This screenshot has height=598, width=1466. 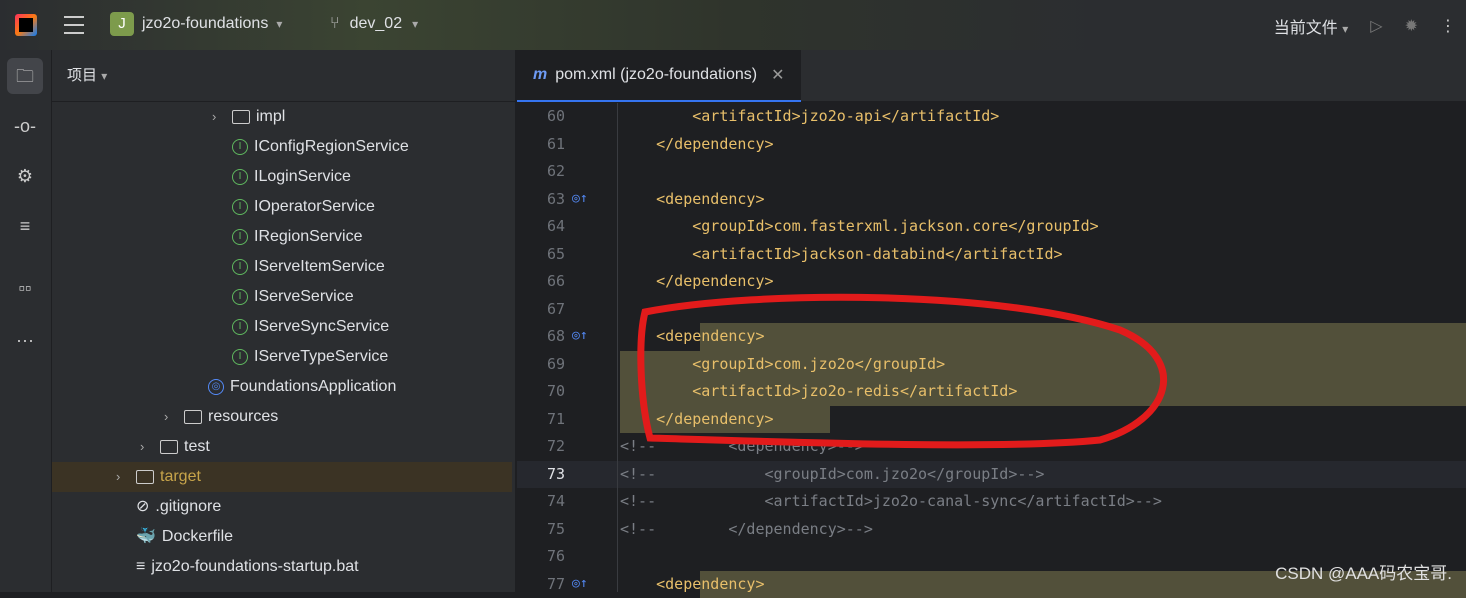 What do you see at coordinates (1363, 571) in the screenshot?
I see `watermark: CSDN @AAA码农宝哥.` at bounding box center [1363, 571].